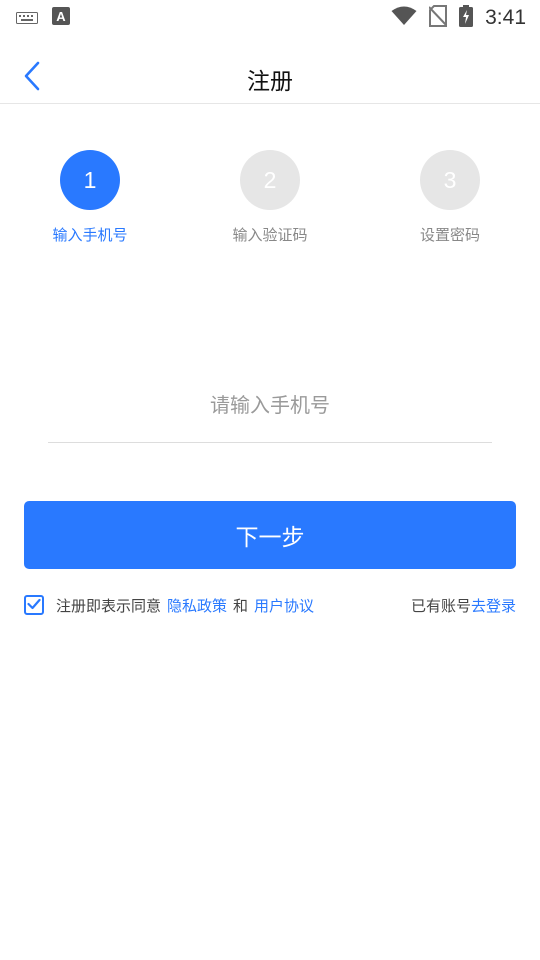  Describe the element at coordinates (241, 605) in the screenshot. I see `agreement-and: 和` at that location.